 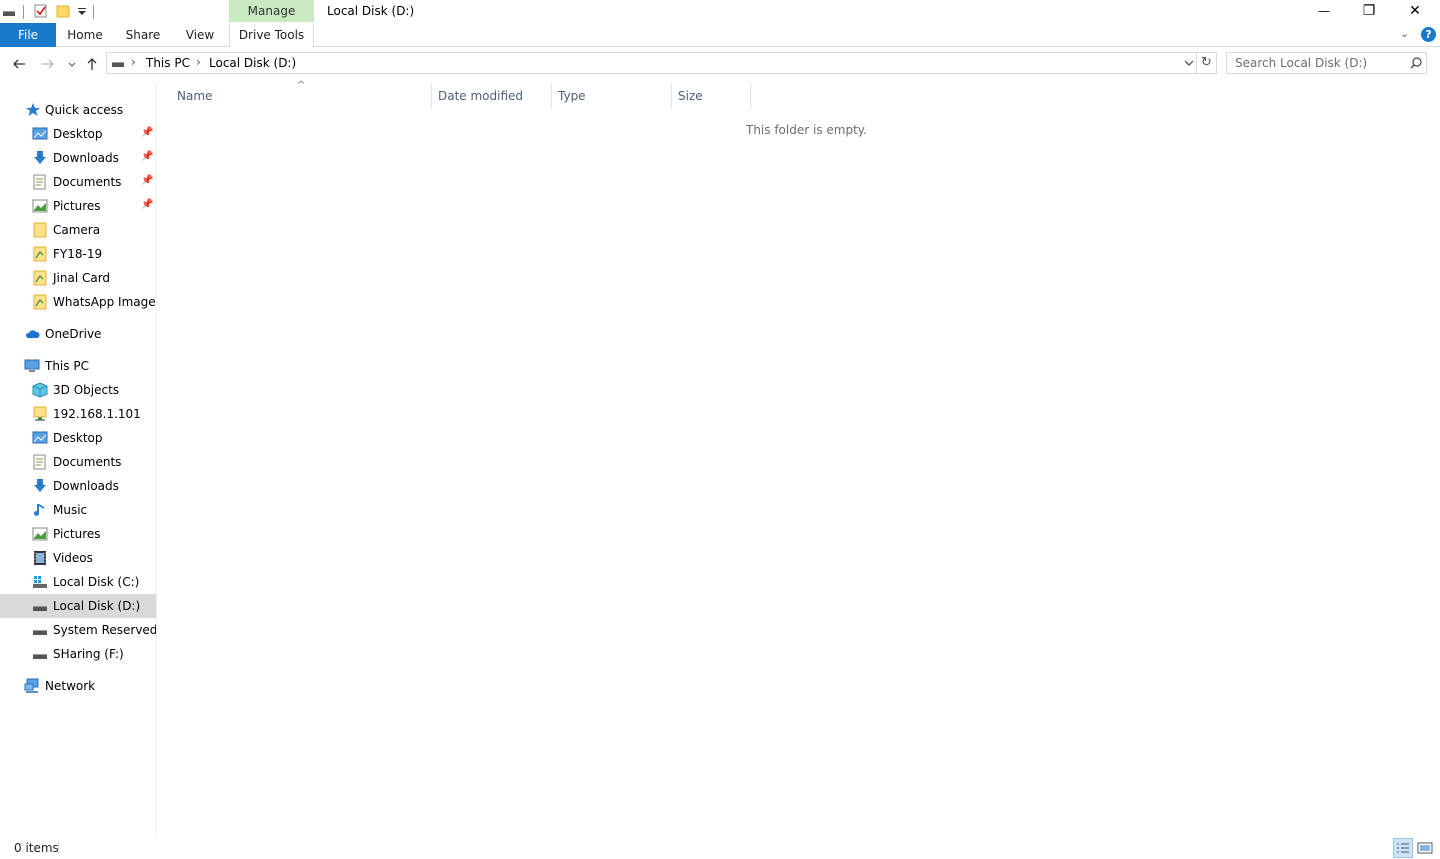 I want to click on nav-onedrive: OneDrive, so click(x=78, y=334).